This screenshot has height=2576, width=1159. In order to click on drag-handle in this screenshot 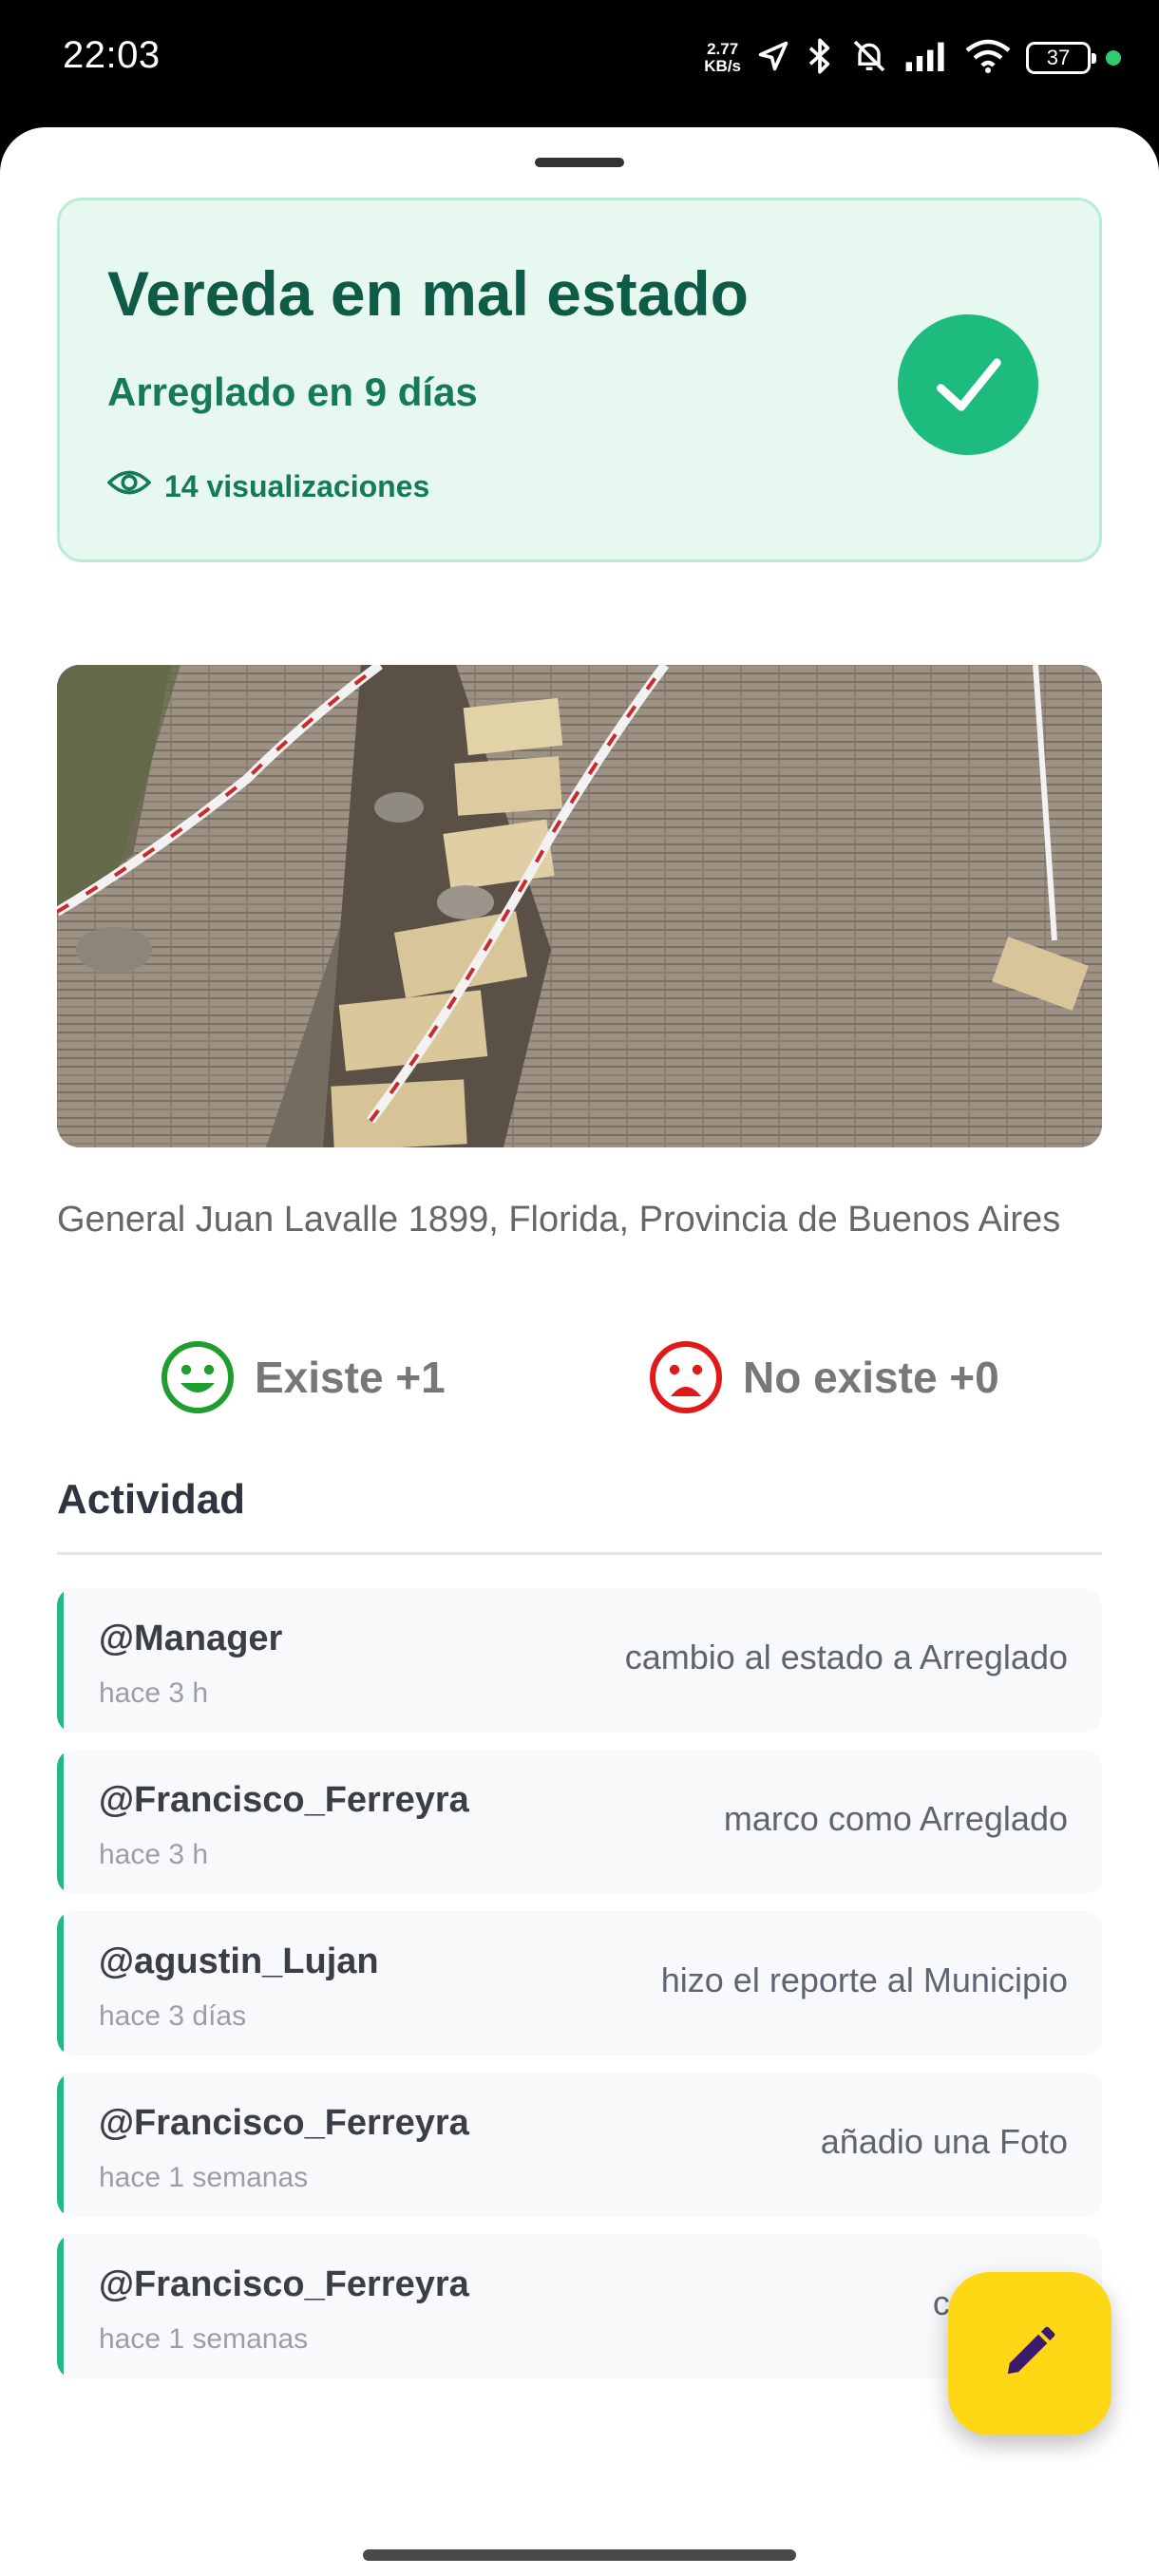, I will do `click(579, 162)`.